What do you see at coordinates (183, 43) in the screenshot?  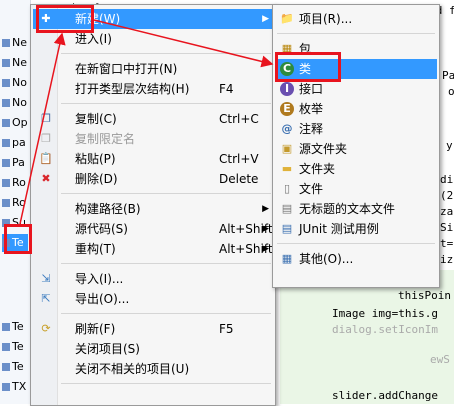 I see `arrow-to-class` at bounding box center [183, 43].